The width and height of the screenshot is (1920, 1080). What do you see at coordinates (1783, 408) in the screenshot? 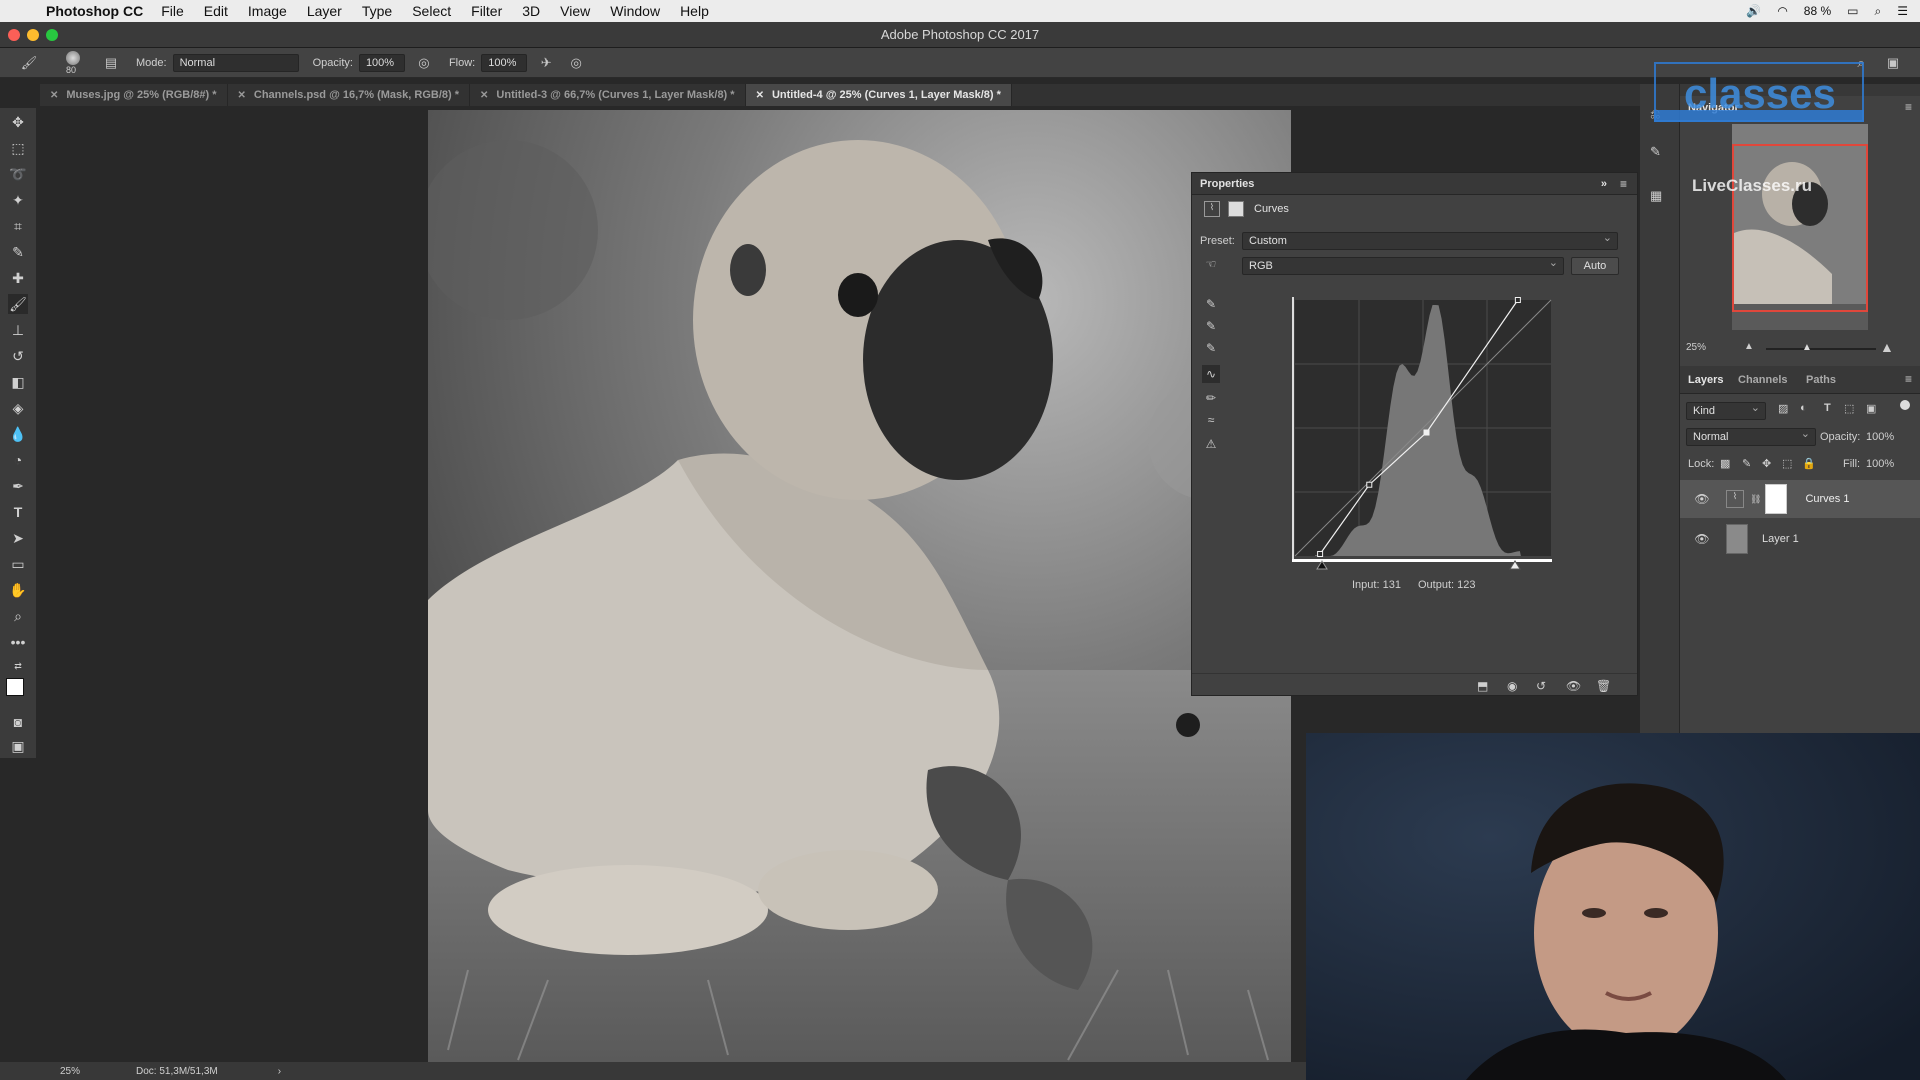
I see `filter-pixel-icon: ▨` at bounding box center [1783, 408].